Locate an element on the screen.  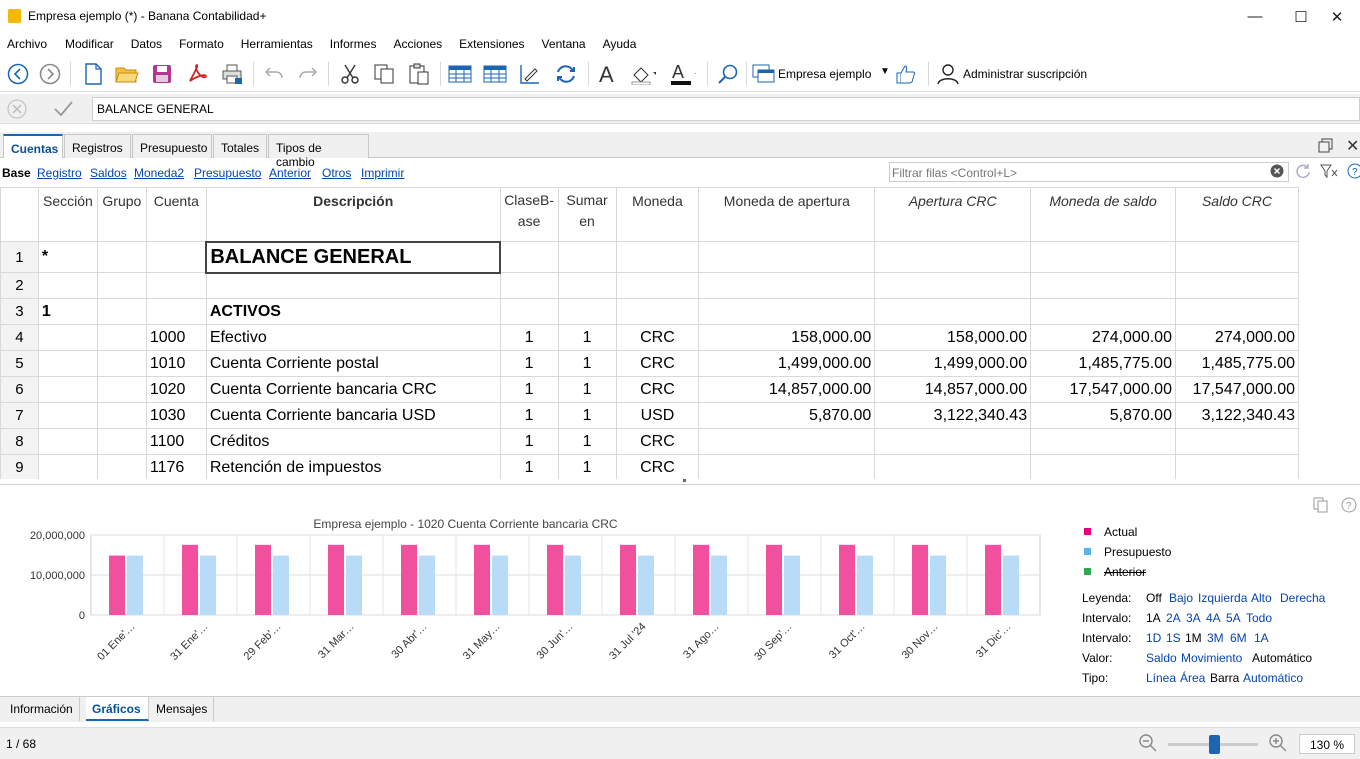
tipo-area: Área is located at coordinates (1192, 678).